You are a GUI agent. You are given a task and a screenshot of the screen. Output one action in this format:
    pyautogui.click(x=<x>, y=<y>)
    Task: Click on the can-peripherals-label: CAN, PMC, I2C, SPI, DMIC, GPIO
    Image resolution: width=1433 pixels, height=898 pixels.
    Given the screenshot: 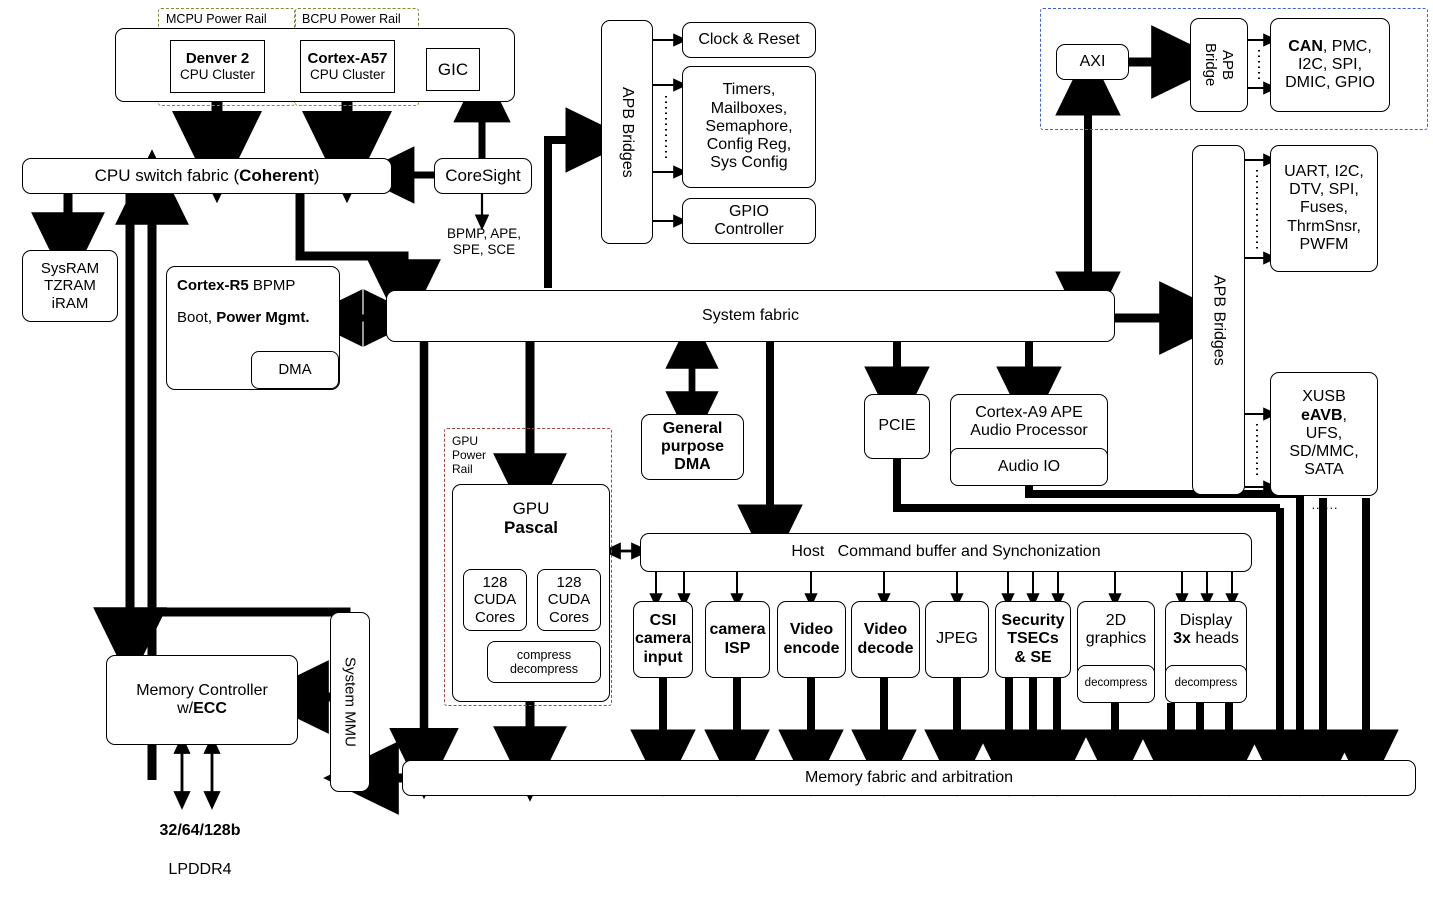 What is the action you would take?
    pyautogui.click(x=1330, y=64)
    